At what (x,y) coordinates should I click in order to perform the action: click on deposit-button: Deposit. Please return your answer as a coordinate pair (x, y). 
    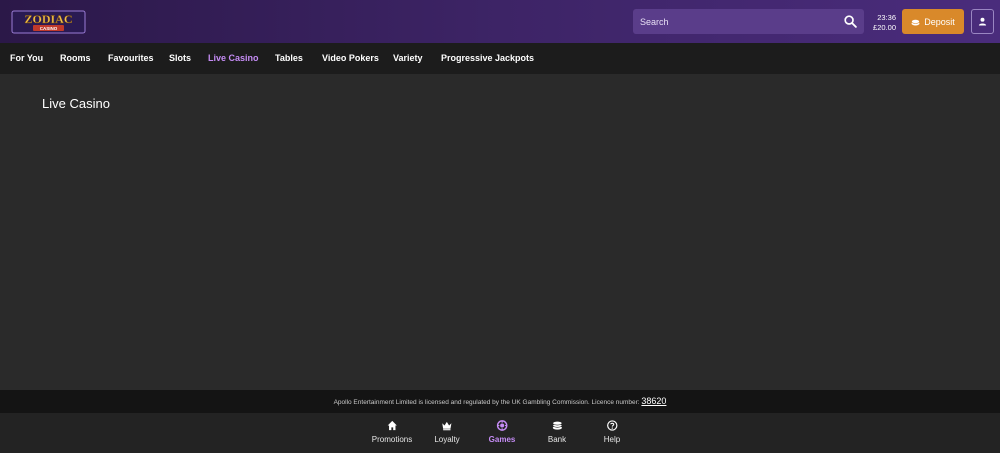
    Looking at the image, I should click on (933, 21).